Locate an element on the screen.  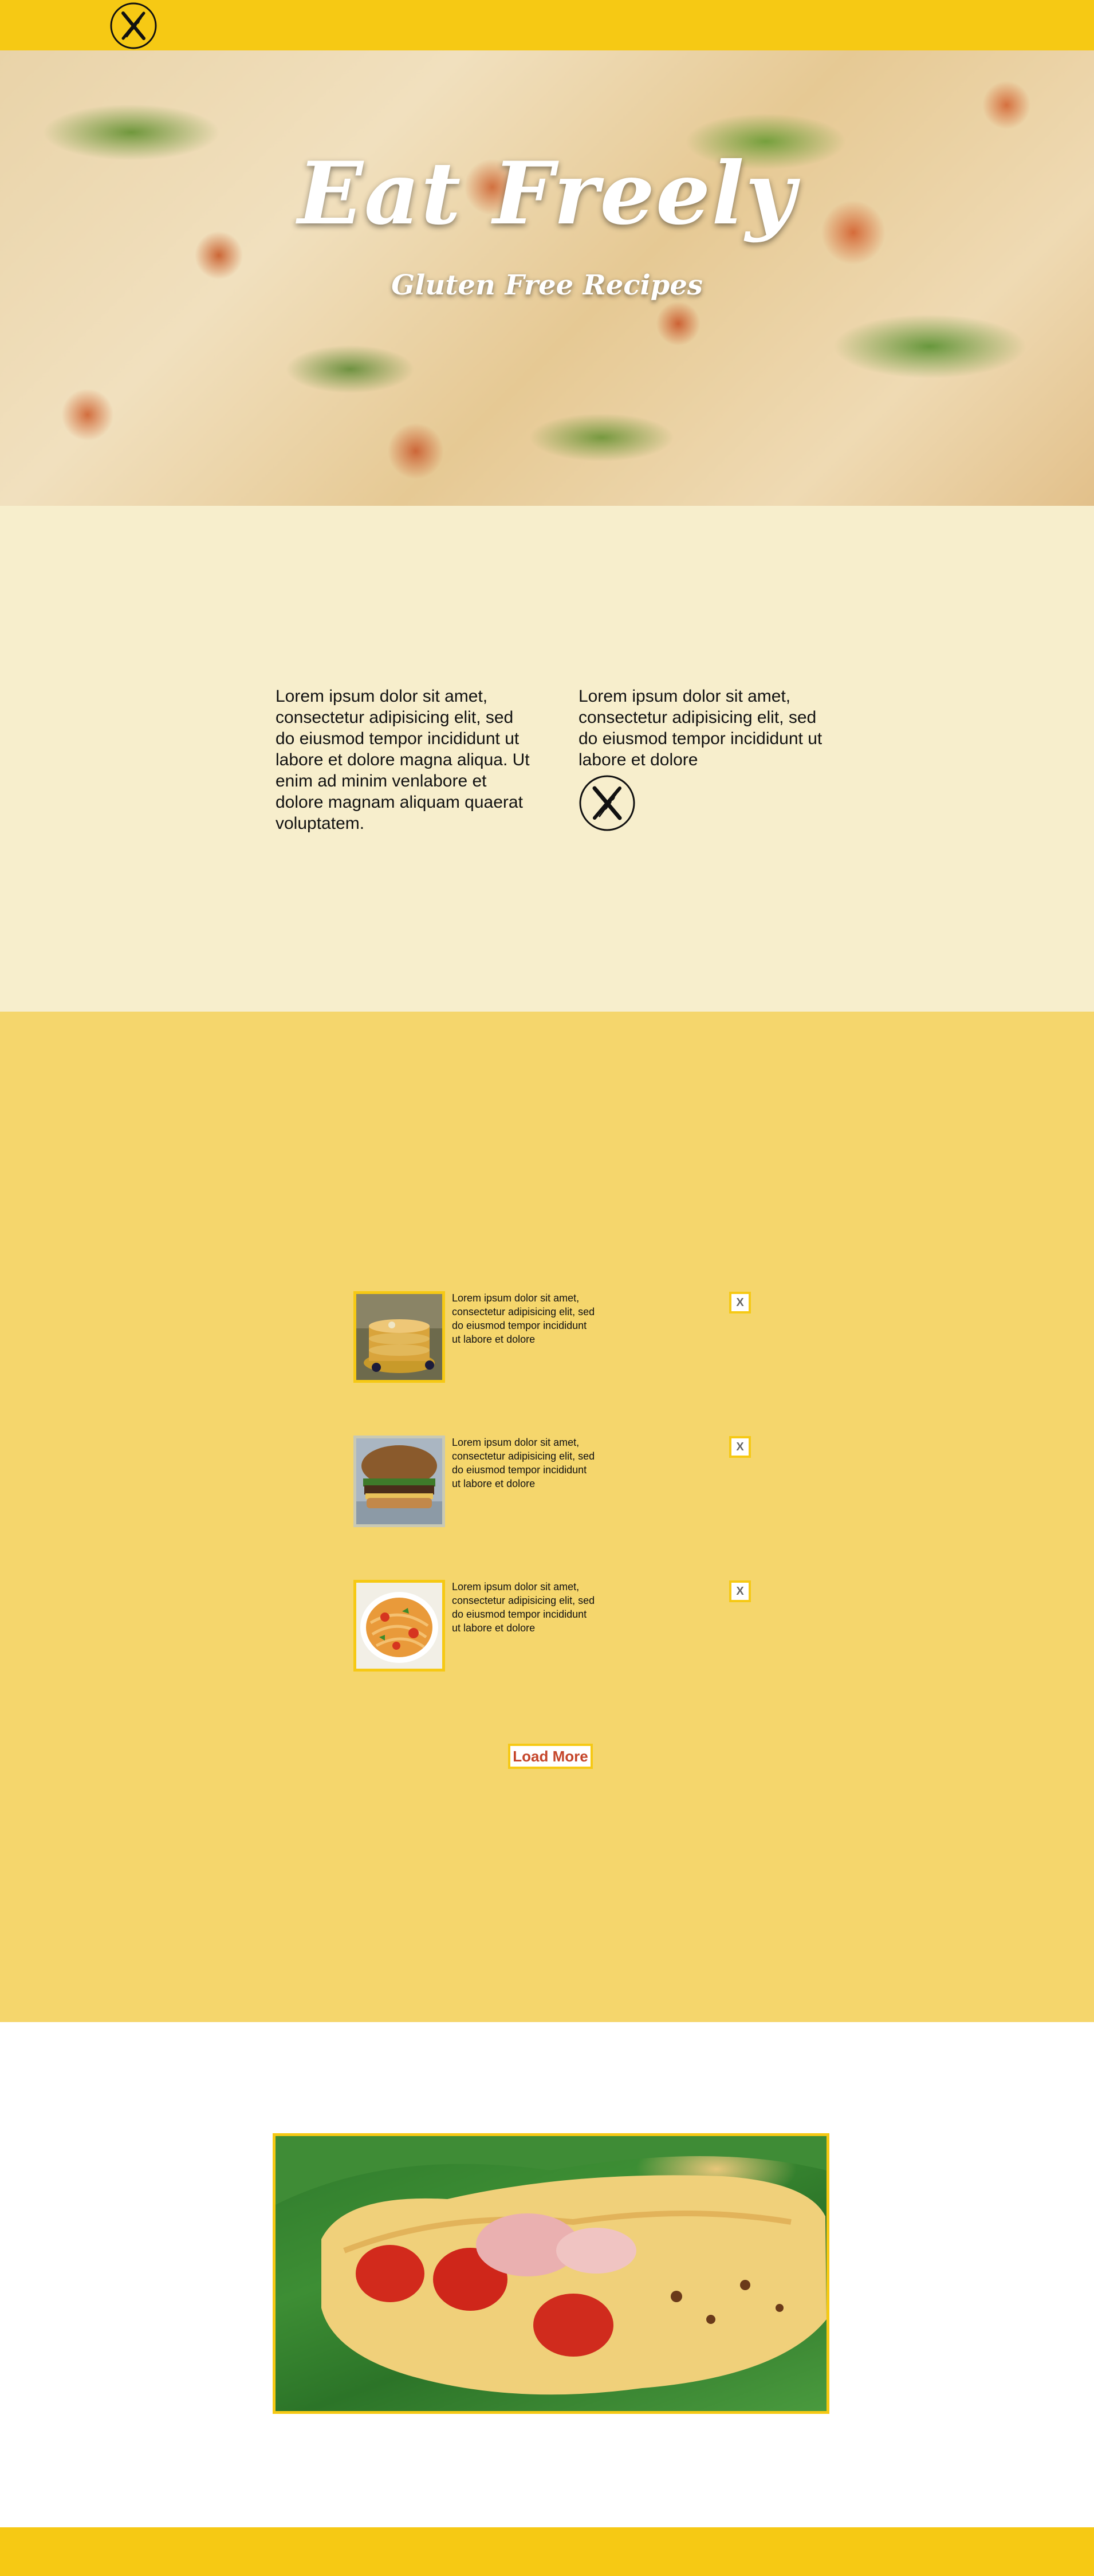
recipe-thumbnail-burger is located at coordinates (399, 1481).